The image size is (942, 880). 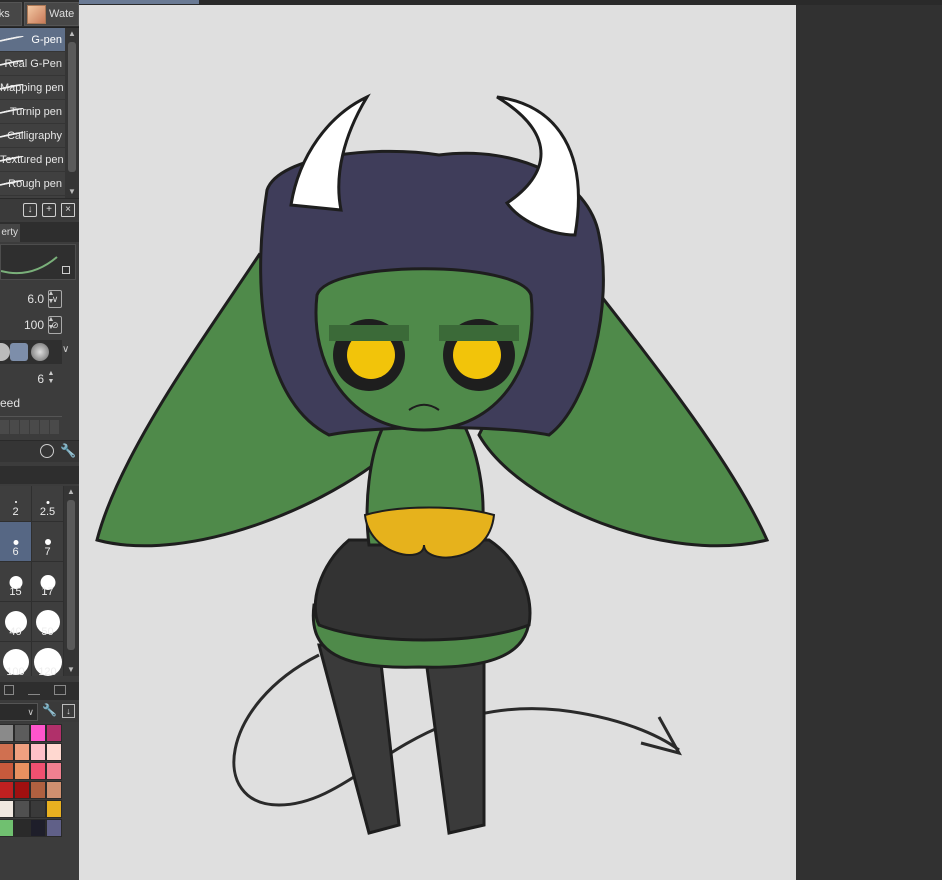 I want to click on sub-tool-scrollbar: ▲ ▼, so click(x=72, y=113).